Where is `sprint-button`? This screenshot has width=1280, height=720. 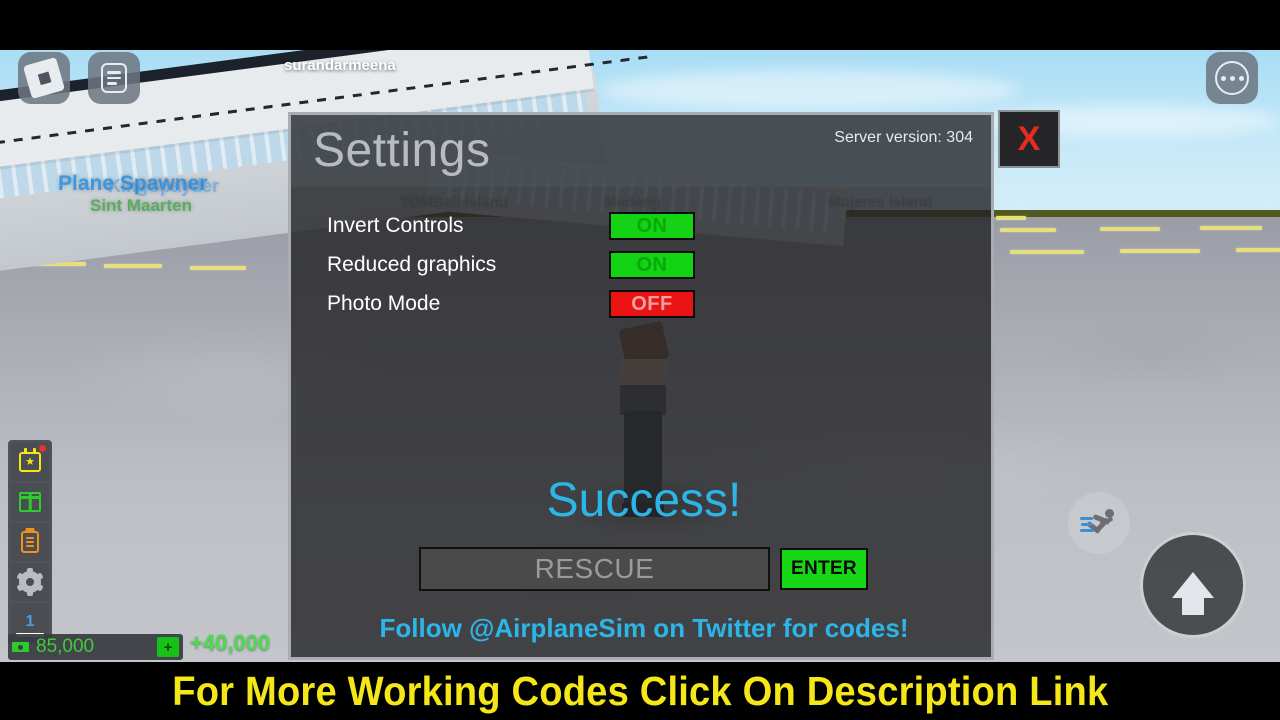 sprint-button is located at coordinates (1099, 523).